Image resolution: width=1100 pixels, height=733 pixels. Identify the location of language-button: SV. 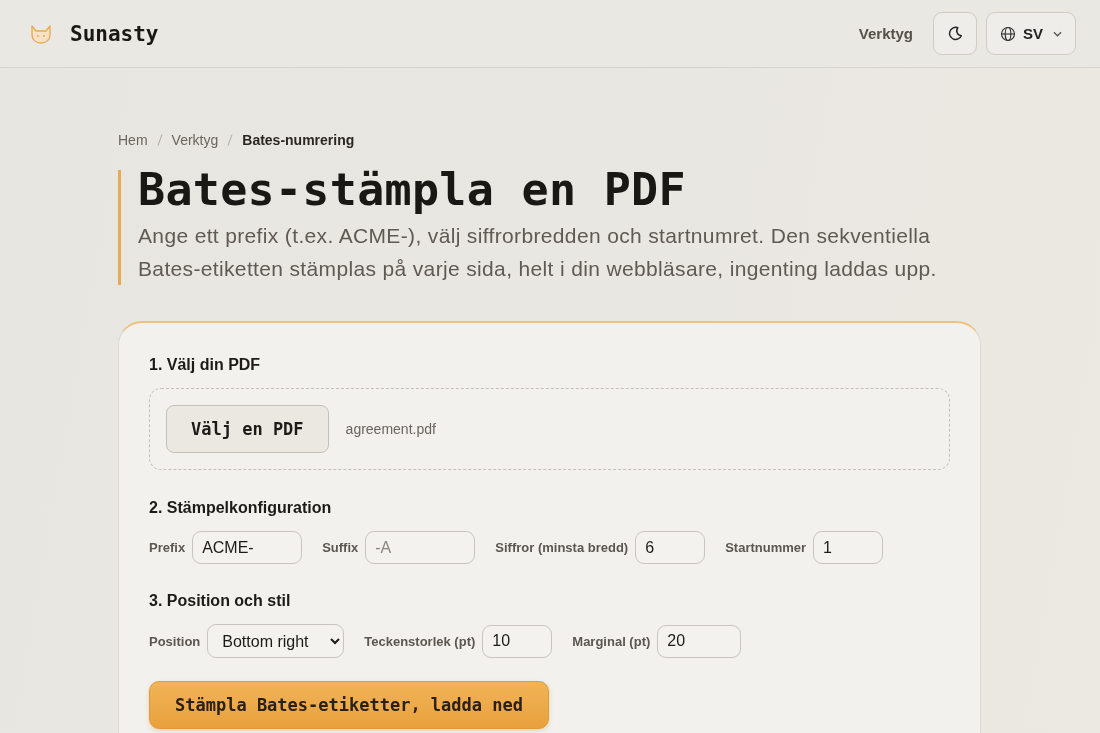
(1031, 33).